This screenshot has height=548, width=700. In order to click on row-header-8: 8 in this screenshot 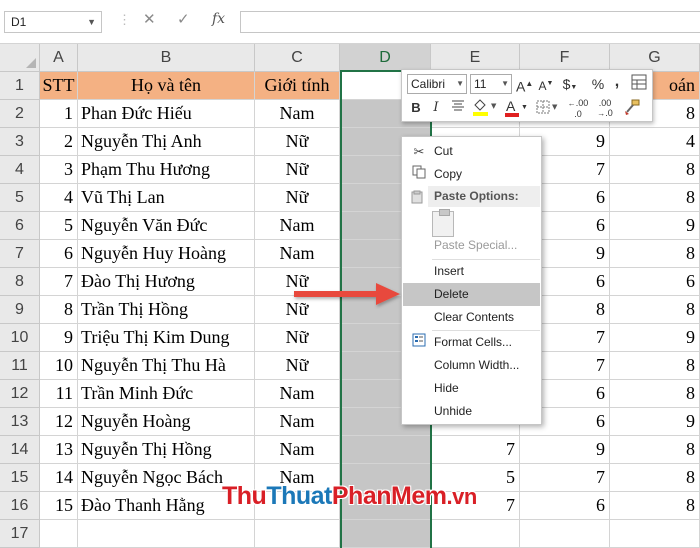, I will do `click(20, 282)`.